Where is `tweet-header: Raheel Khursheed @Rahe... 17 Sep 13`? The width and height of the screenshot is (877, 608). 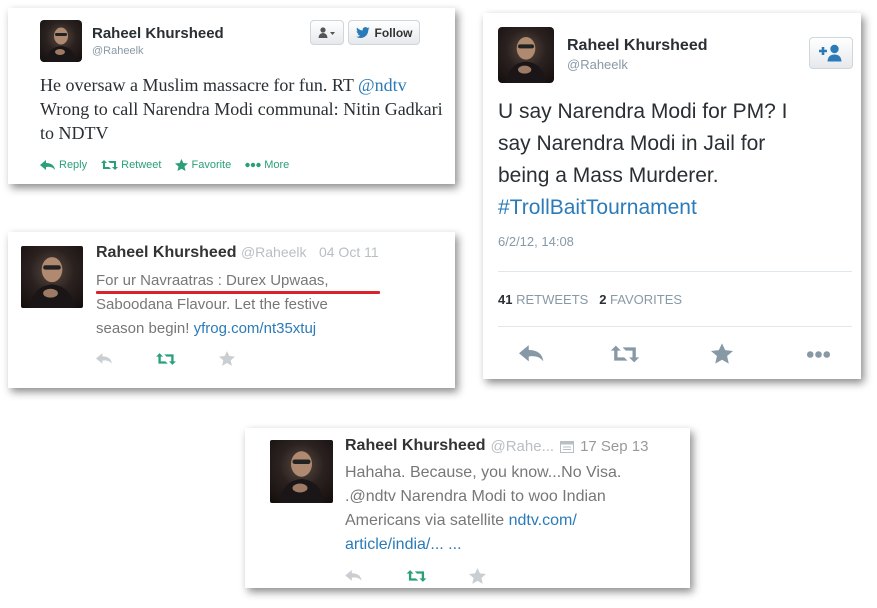 tweet-header: Raheel Khursheed @Rahe... 17 Sep 13 is located at coordinates (496, 446).